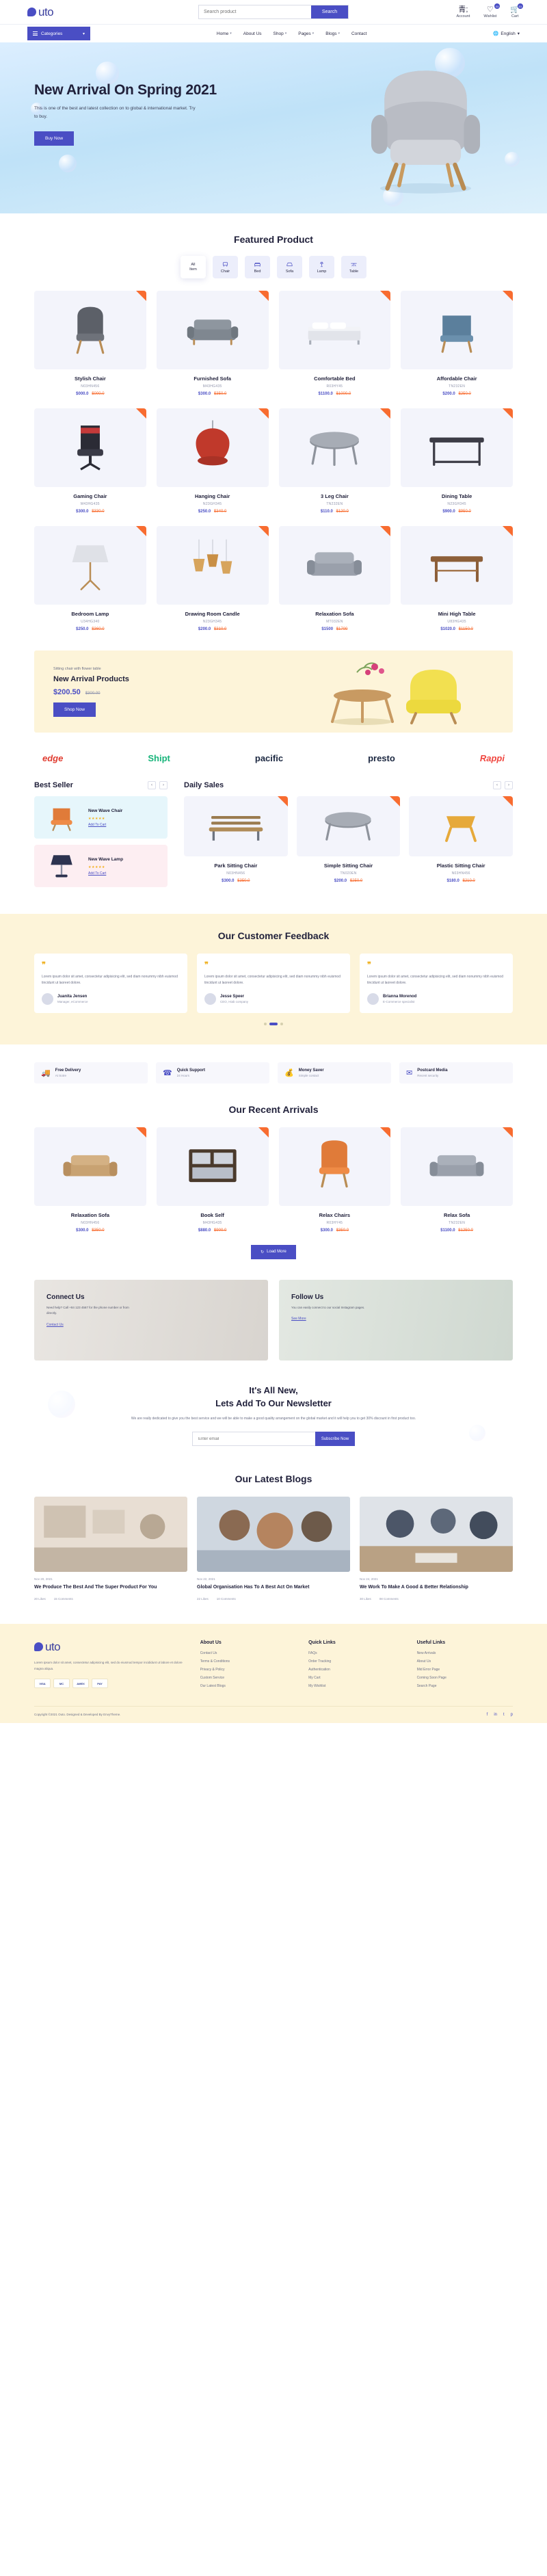  Describe the element at coordinates (225, 267) in the screenshot. I see `filter-tab-chair: Chair` at that location.